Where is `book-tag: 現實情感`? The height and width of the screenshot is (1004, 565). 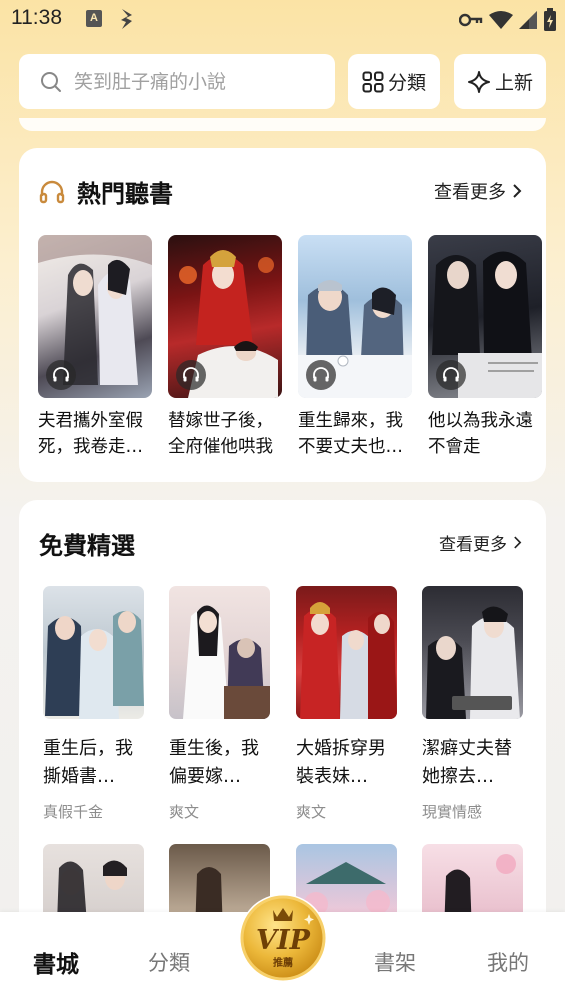 book-tag: 現實情感 is located at coordinates (452, 812).